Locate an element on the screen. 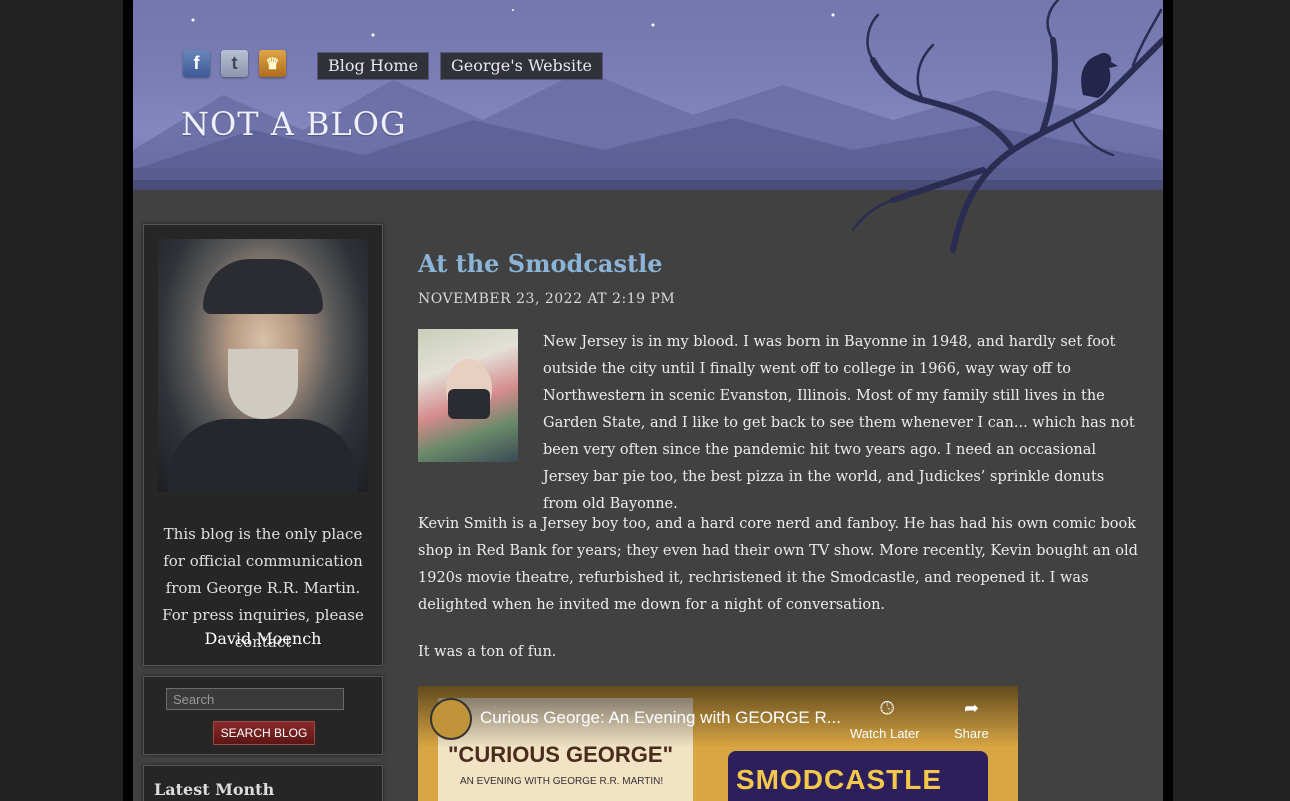  nav-blog-home-button: Blog Home is located at coordinates (373, 66).